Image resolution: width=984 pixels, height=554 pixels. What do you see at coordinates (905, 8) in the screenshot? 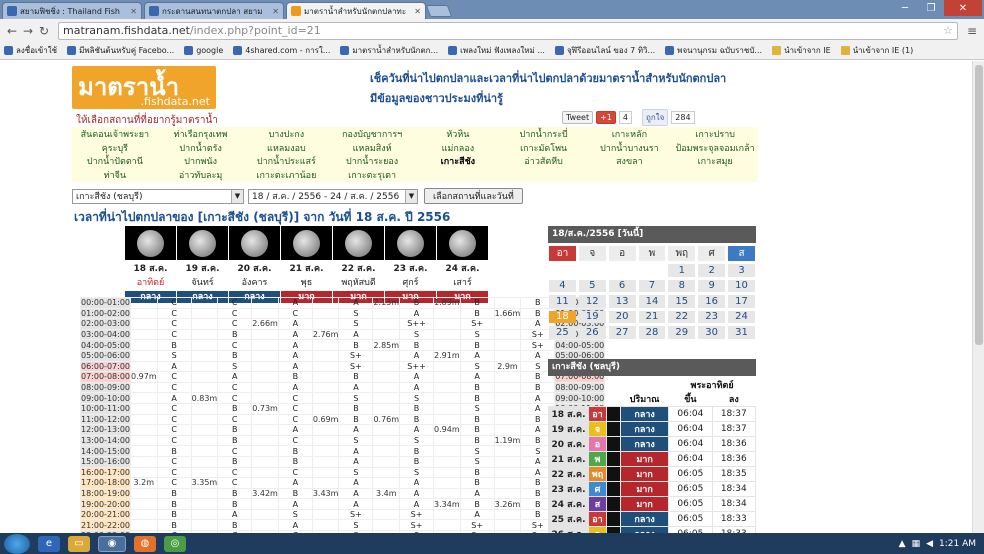
I see `minimize-icon: ─` at bounding box center [905, 8].